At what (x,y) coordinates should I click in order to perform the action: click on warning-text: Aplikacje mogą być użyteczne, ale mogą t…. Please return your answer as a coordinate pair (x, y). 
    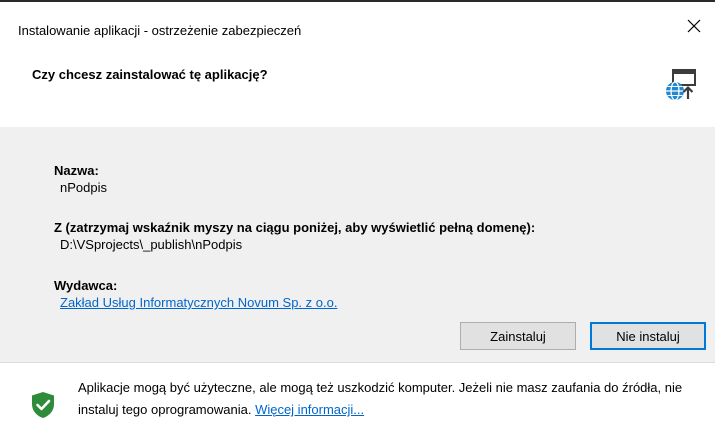
    Looking at the image, I should click on (388, 399).